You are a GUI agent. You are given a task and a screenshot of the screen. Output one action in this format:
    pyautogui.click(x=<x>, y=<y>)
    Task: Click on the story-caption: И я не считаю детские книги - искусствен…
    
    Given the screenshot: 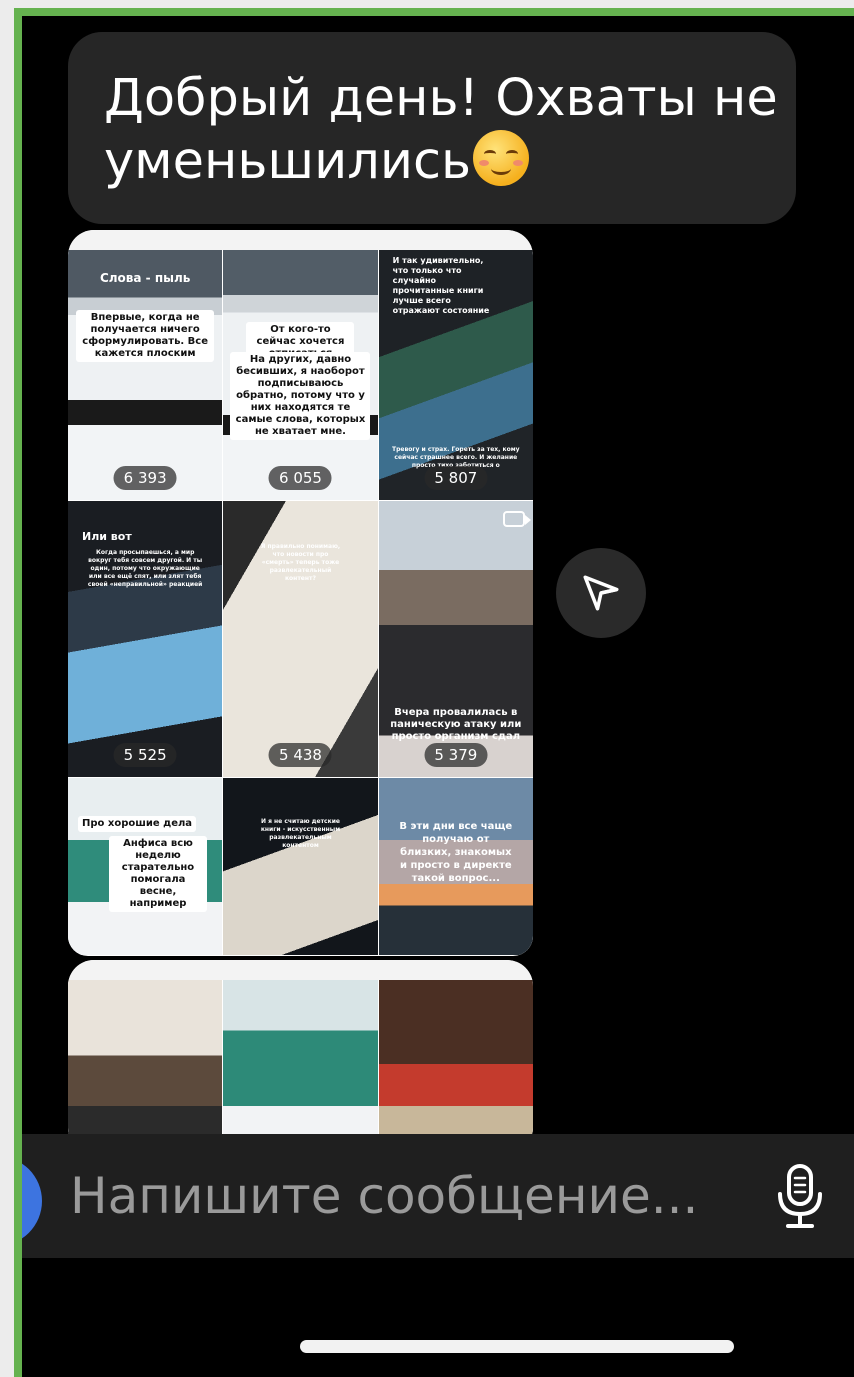 What is the action you would take?
    pyautogui.click(x=300, y=833)
    